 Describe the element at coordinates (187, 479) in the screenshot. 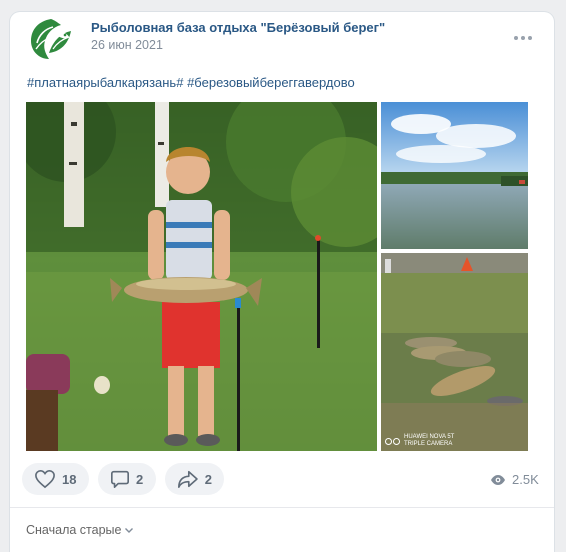

I see `share-arrow-icon` at that location.